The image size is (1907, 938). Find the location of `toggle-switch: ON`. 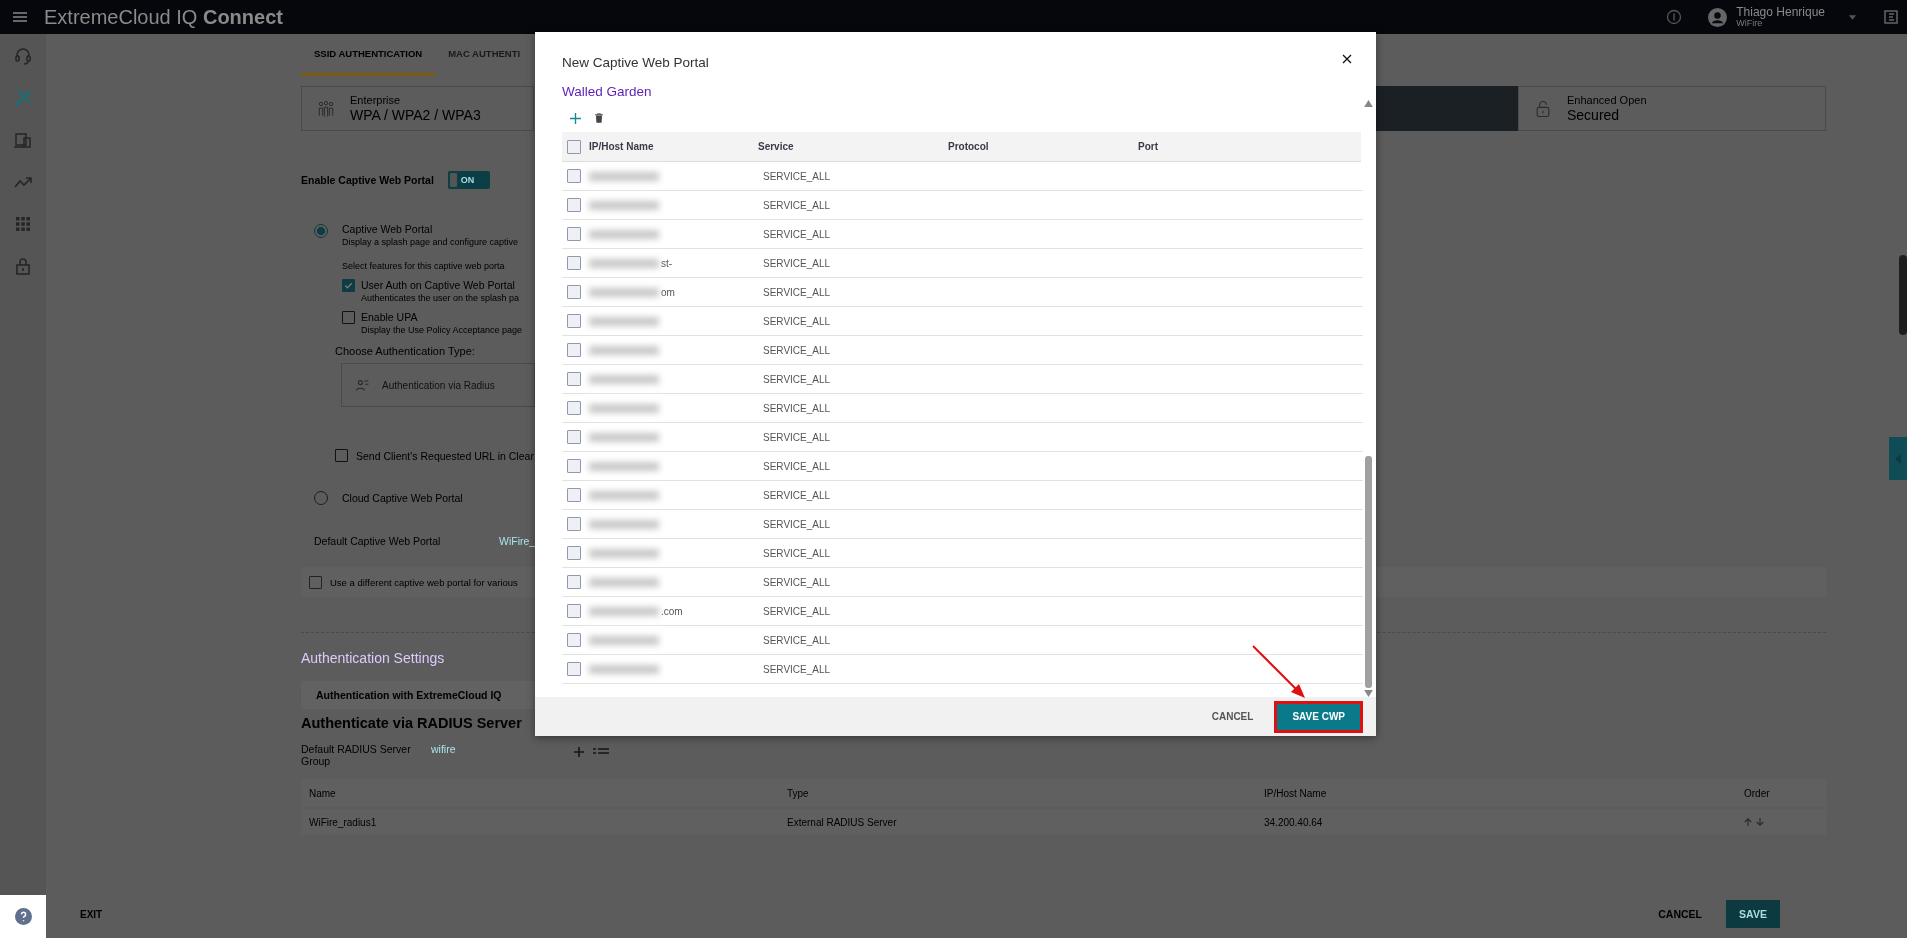

toggle-switch: ON is located at coordinates (468, 180).